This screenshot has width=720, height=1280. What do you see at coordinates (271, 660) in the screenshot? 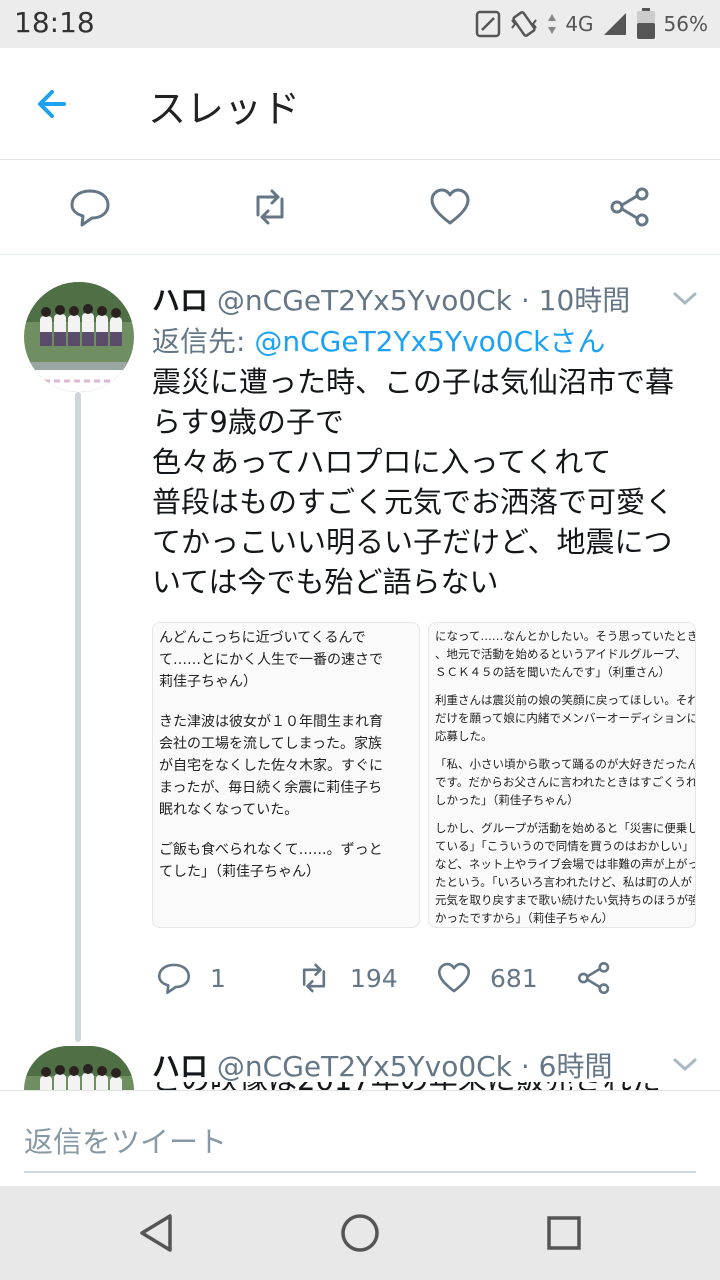
I see `media-text-line: て……とにかく人生で一番の速さで` at bounding box center [271, 660].